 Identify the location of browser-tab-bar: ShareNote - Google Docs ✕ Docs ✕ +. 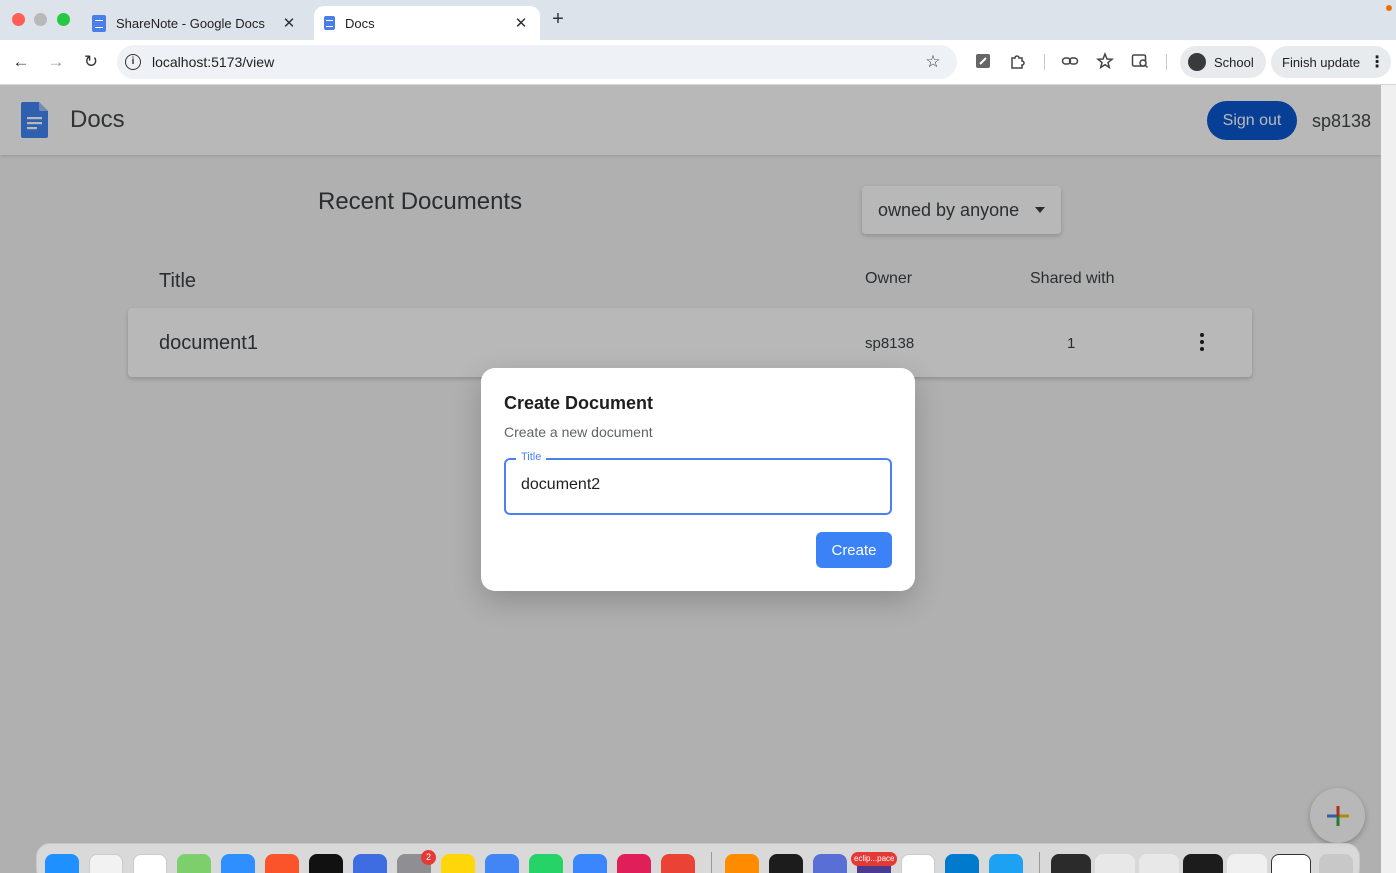
(698, 20).